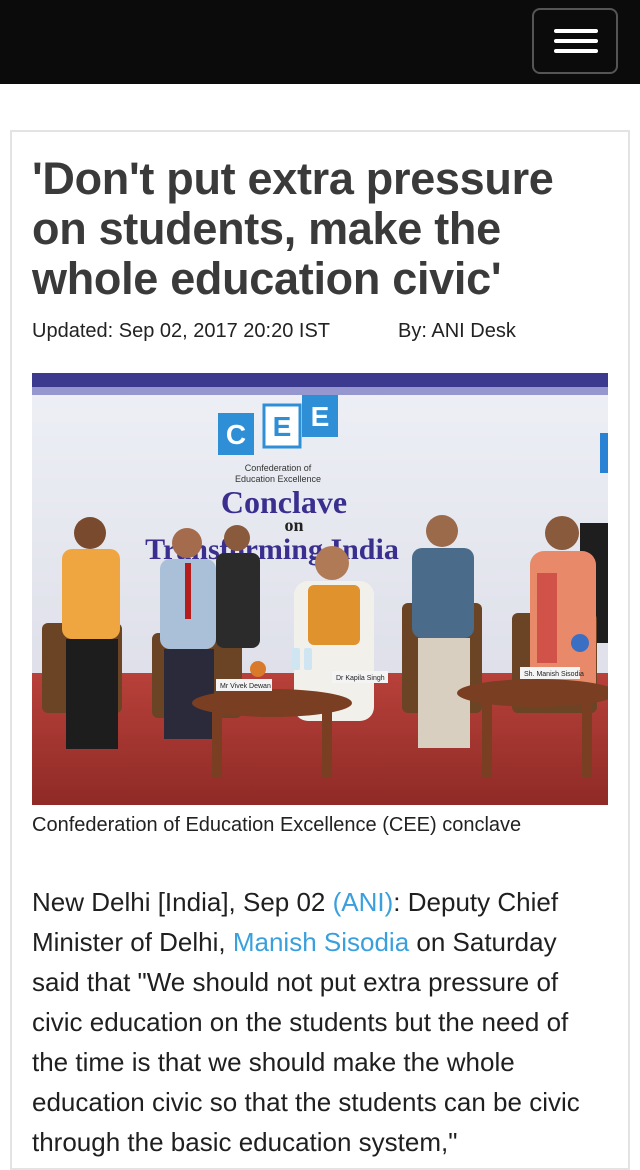 This screenshot has width=640, height=1170. What do you see at coordinates (360, 678) in the screenshot?
I see `nameplate: Dr Kapila Singh` at bounding box center [360, 678].